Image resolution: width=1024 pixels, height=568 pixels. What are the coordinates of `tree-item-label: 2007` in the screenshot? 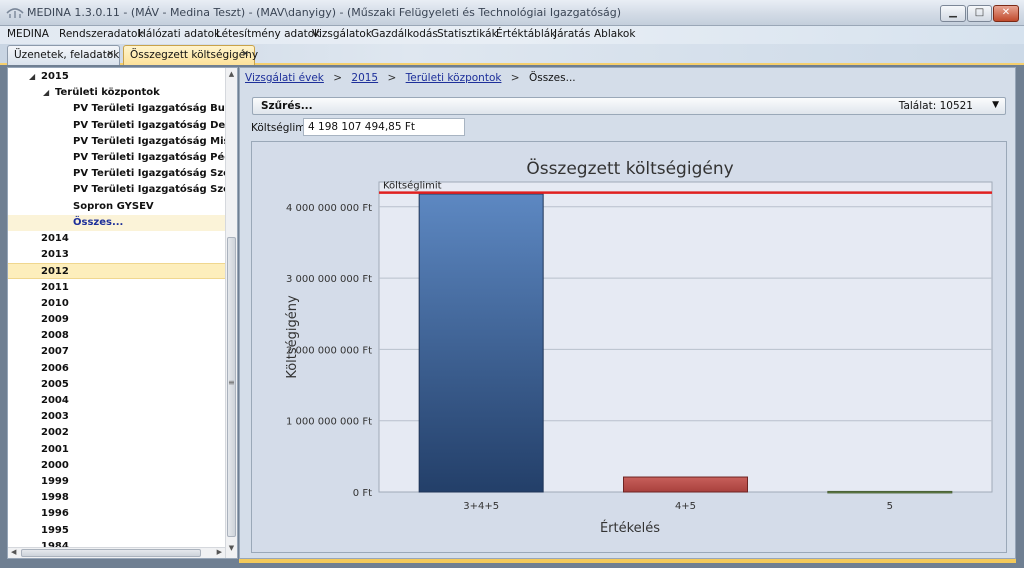 It's located at (55, 352).